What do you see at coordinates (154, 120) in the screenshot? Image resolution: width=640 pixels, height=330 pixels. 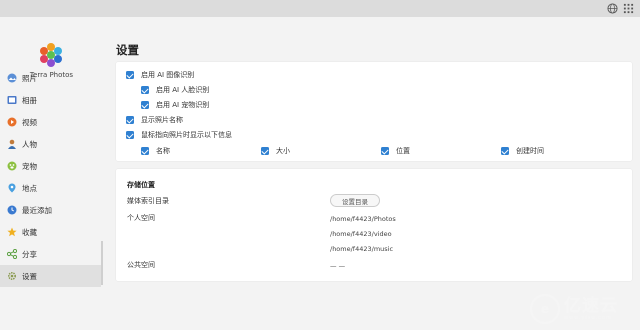 I see `show-name-checkbox: 显示照片名称` at bounding box center [154, 120].